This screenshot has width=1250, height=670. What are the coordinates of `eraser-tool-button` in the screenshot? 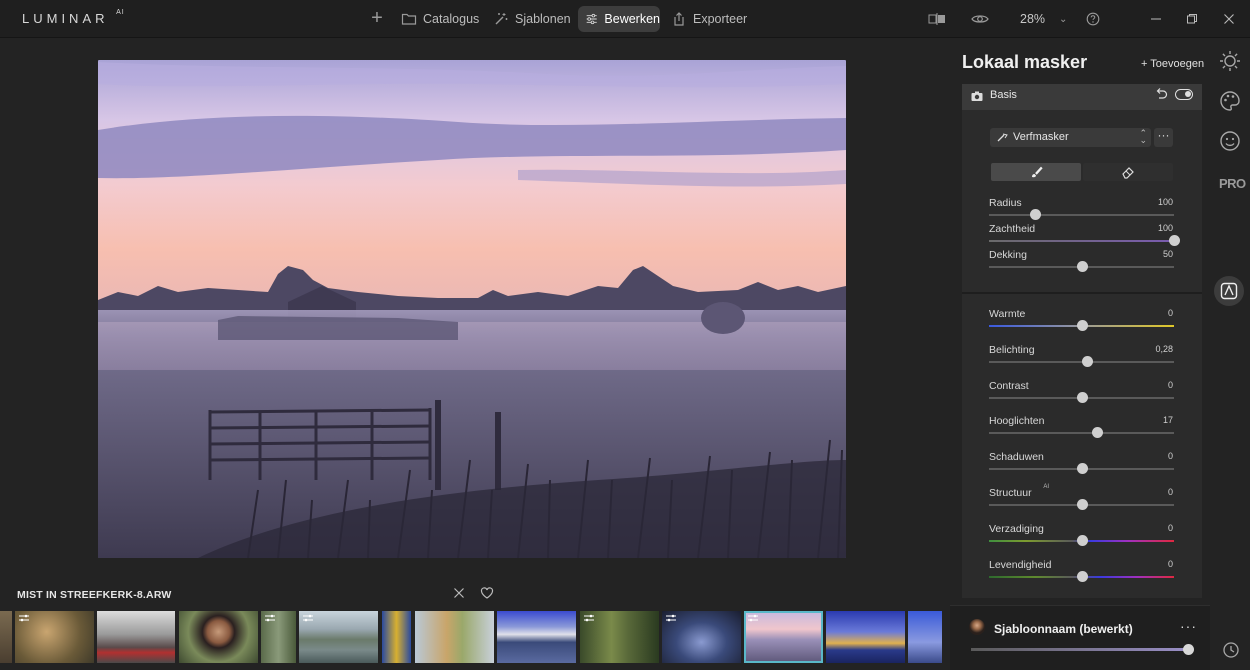 It's located at (1128, 172).